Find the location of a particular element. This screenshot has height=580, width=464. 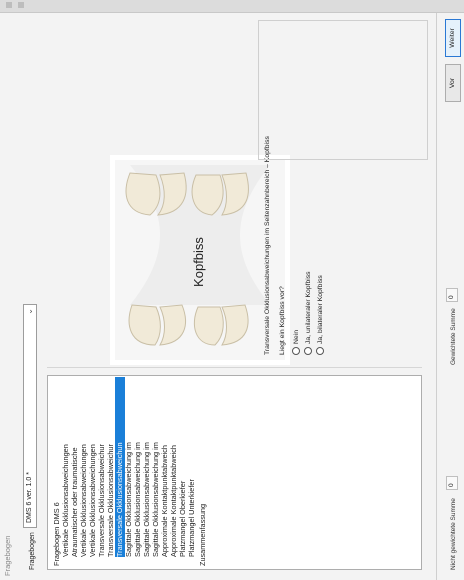

next-button: Weiter is located at coordinates (453, 38).